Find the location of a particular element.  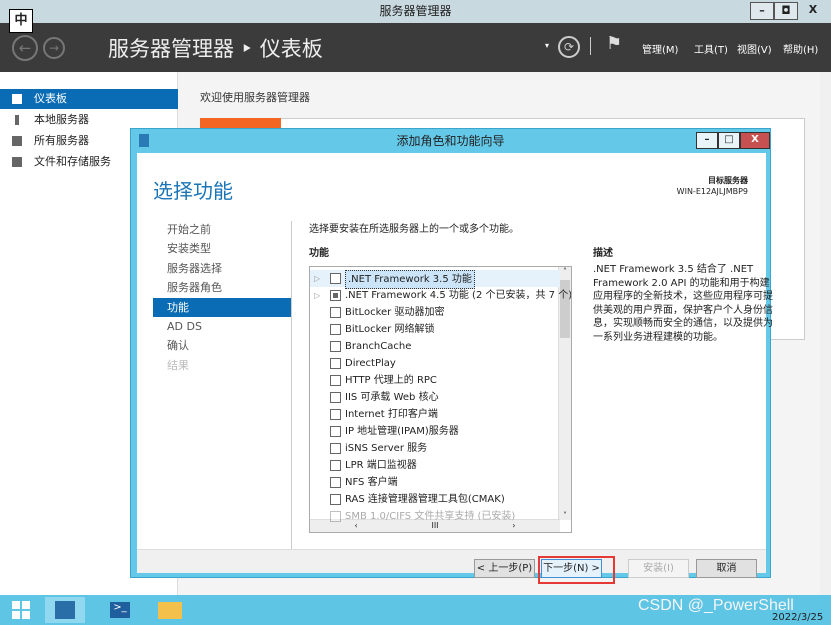

powershell-taskbar-icon: >_ is located at coordinates (120, 610).